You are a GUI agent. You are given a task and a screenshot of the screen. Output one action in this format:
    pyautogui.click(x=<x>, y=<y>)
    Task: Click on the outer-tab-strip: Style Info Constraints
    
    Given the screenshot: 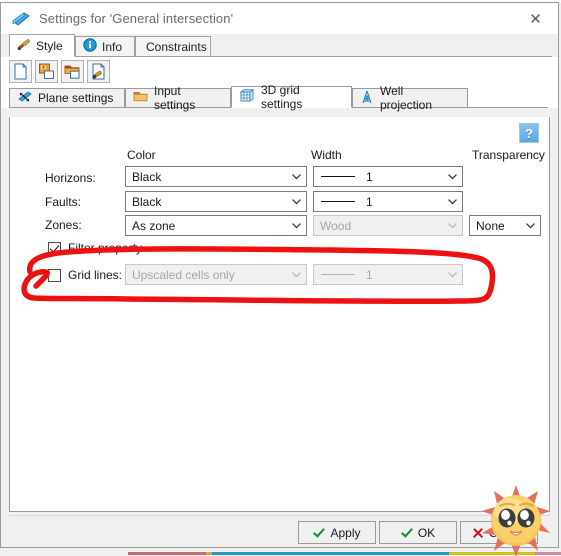 What is the action you would take?
    pyautogui.click(x=279, y=45)
    